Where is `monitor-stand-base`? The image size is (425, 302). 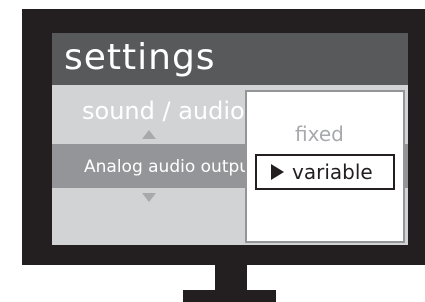 monitor-stand-base is located at coordinates (229, 296).